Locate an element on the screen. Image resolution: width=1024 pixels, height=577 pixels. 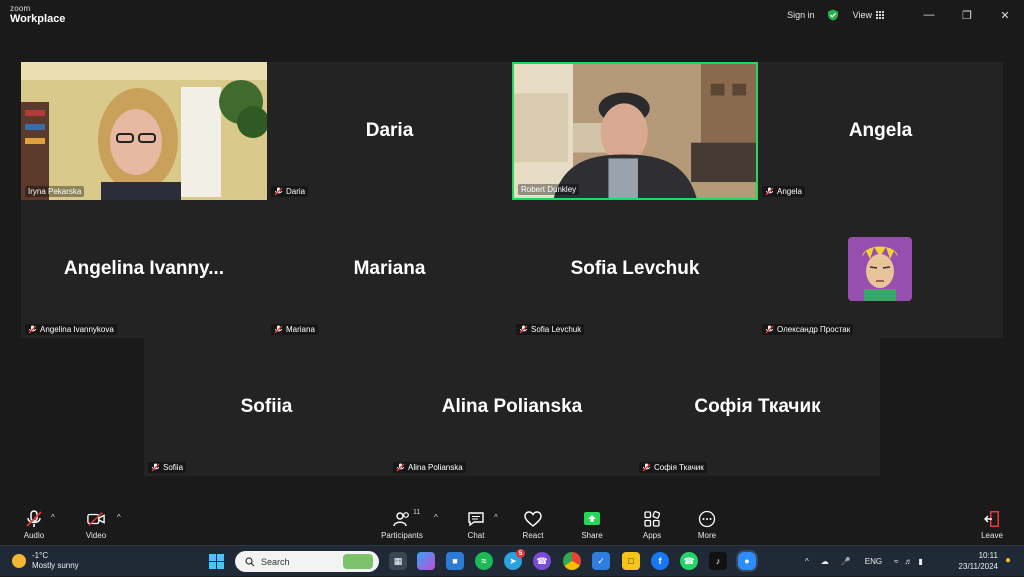
participant-tile: Mariana Mariana is located at coordinates (389, 269).